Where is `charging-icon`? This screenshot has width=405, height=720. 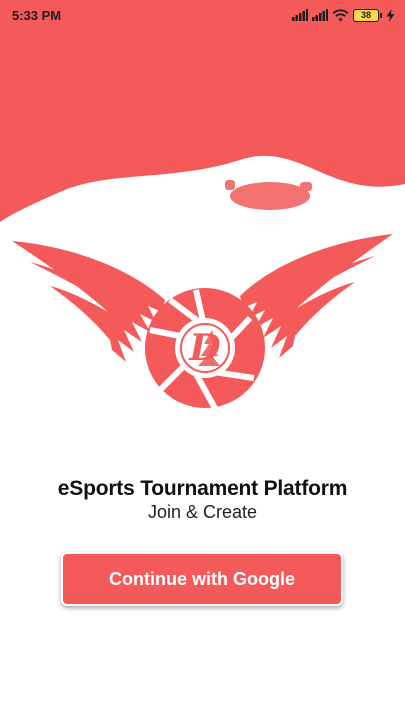
charging-icon is located at coordinates (390, 15).